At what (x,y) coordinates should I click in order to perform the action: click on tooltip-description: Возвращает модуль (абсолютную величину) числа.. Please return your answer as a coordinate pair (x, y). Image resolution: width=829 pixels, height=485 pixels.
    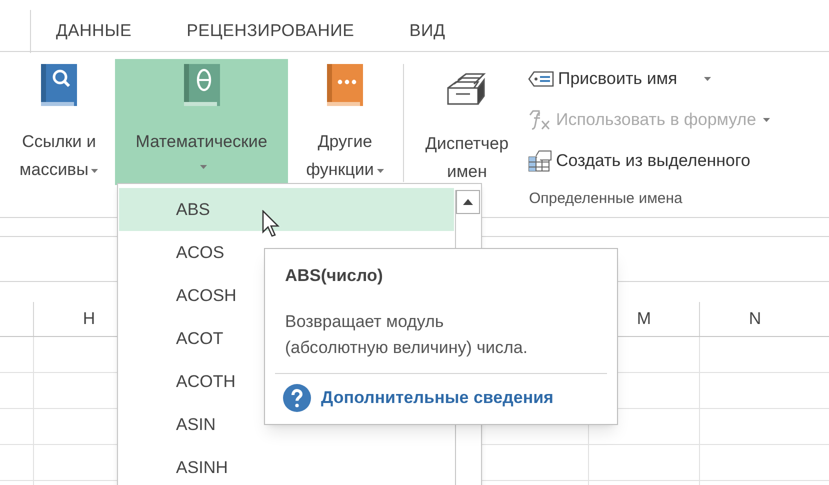
    Looking at the image, I should click on (407, 334).